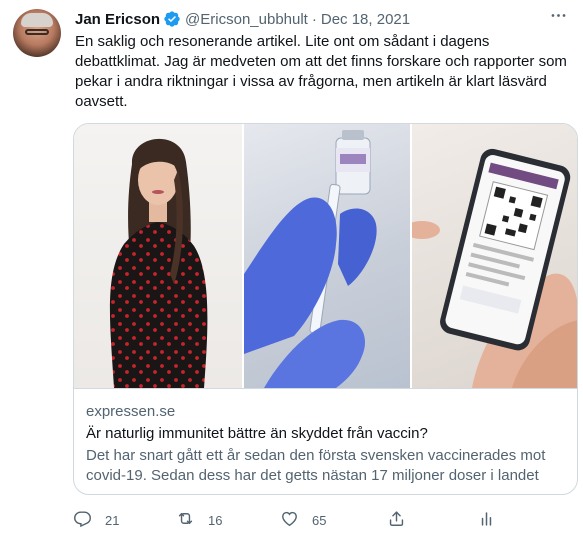  I want to click on tweet-date: Dec 18, 2021, so click(365, 19).